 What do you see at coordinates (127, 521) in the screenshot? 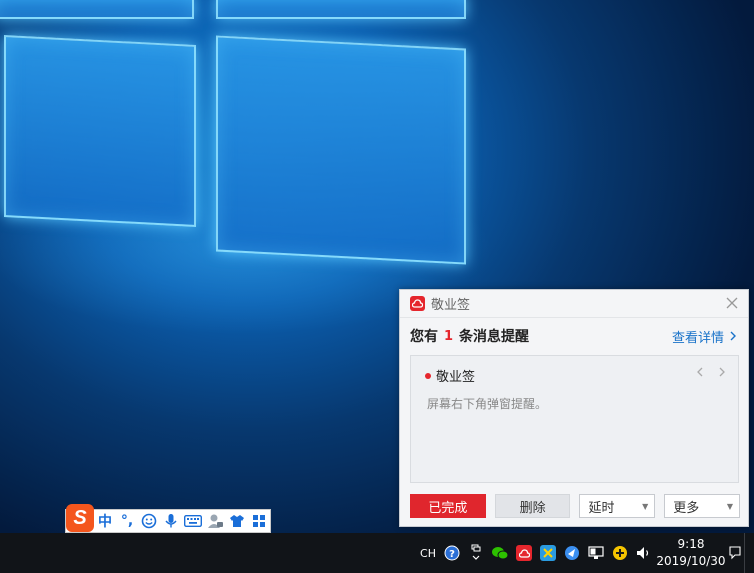
I see `ime-punctuation-toggle: °,` at bounding box center [127, 521].